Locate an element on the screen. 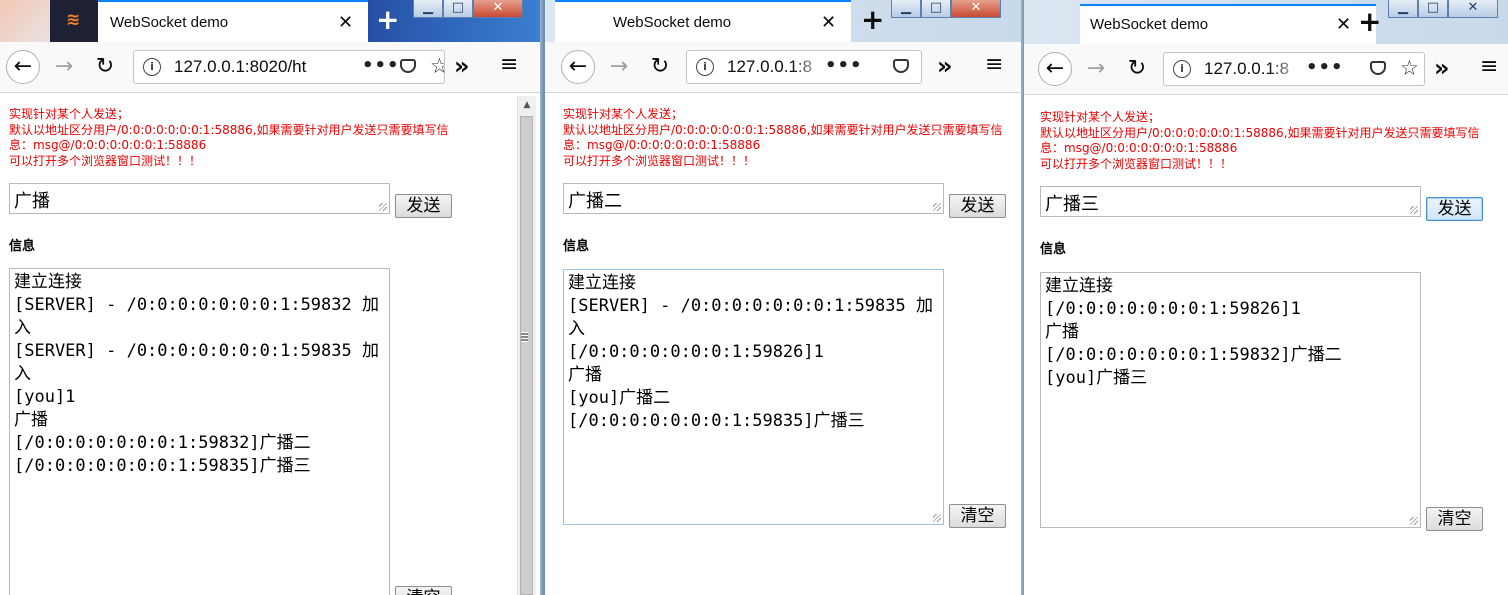 The height and width of the screenshot is (595, 1508). scroll-thumb is located at coordinates (526, 355).